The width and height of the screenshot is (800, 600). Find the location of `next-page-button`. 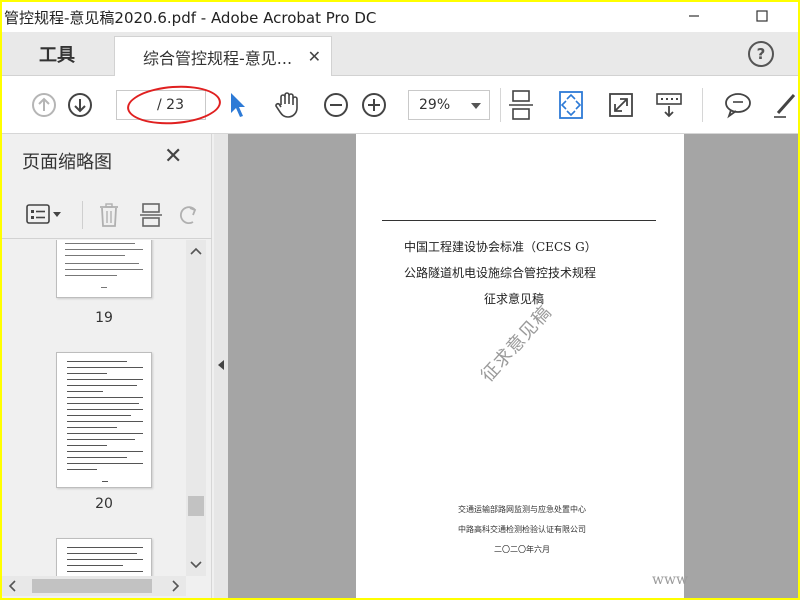

next-page-button is located at coordinates (80, 105).